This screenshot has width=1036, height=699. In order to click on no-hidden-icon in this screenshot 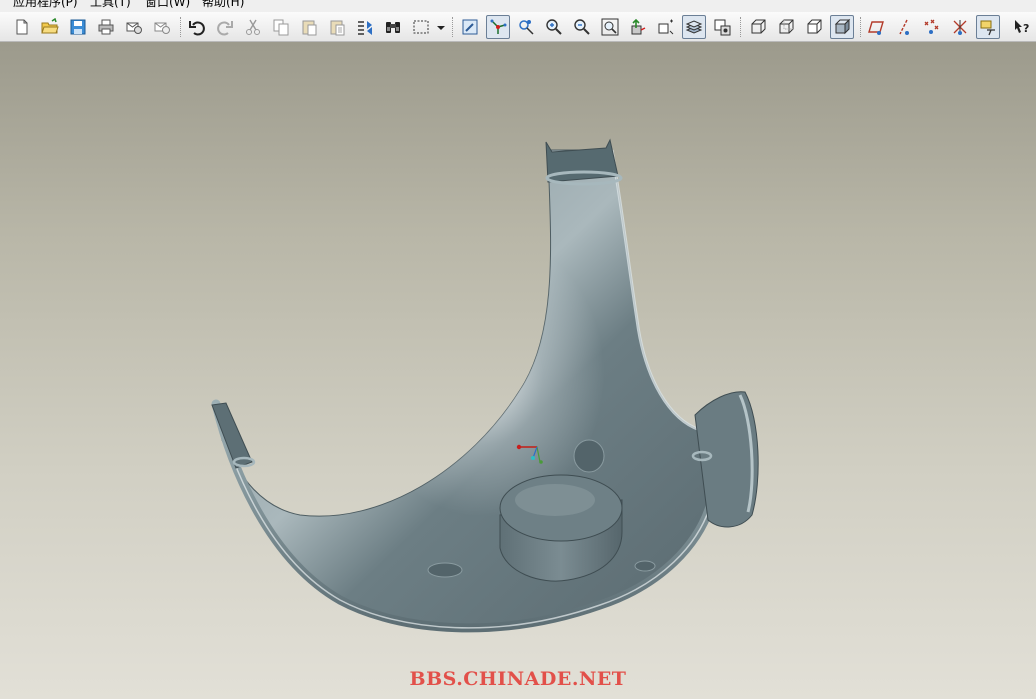, I will do `click(814, 26)`.